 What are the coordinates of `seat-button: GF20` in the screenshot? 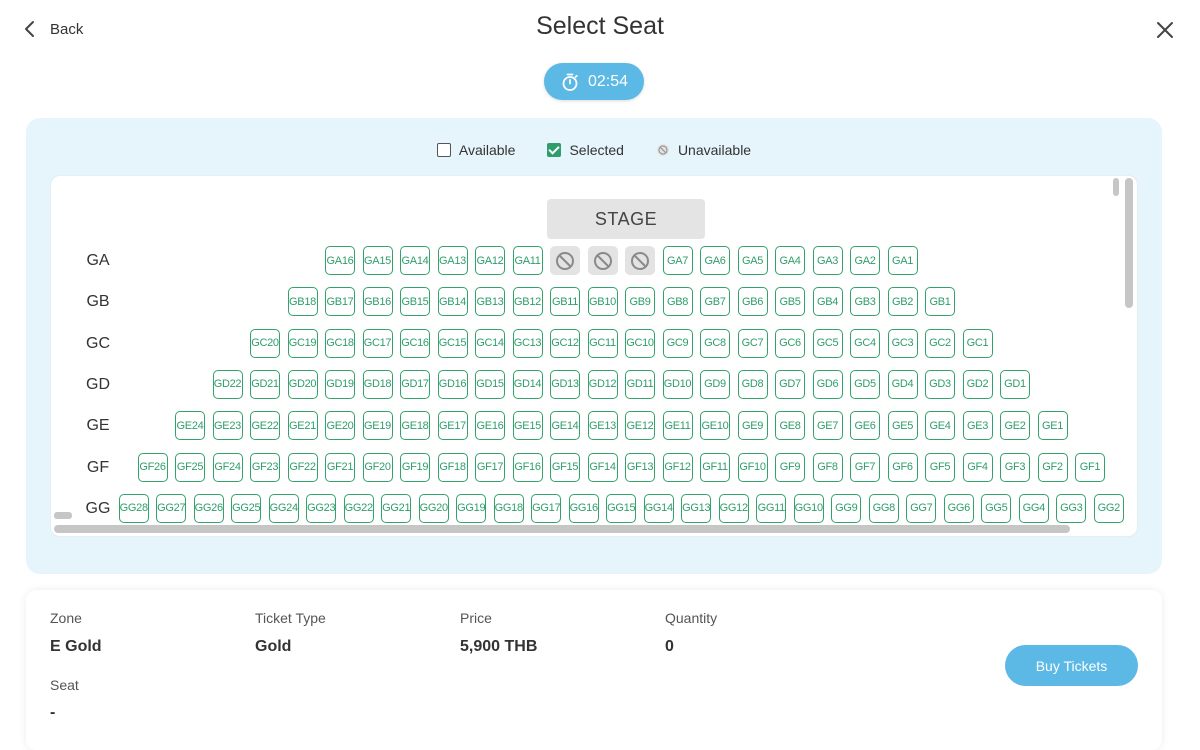 It's located at (377, 467).